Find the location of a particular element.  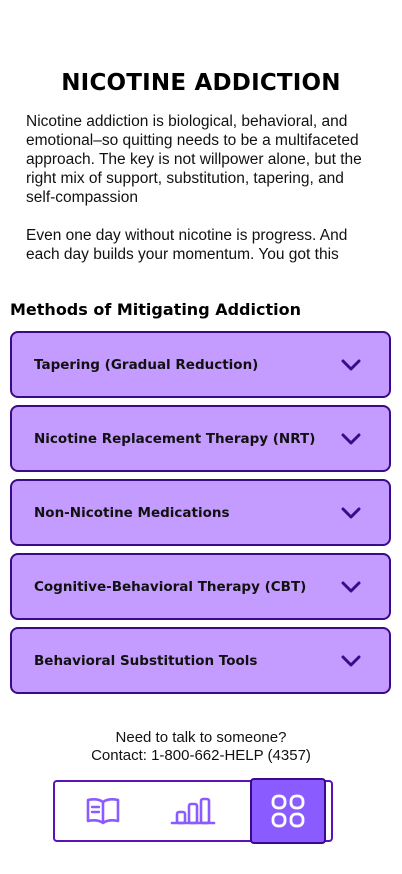

bottom-nav is located at coordinates (193, 811).